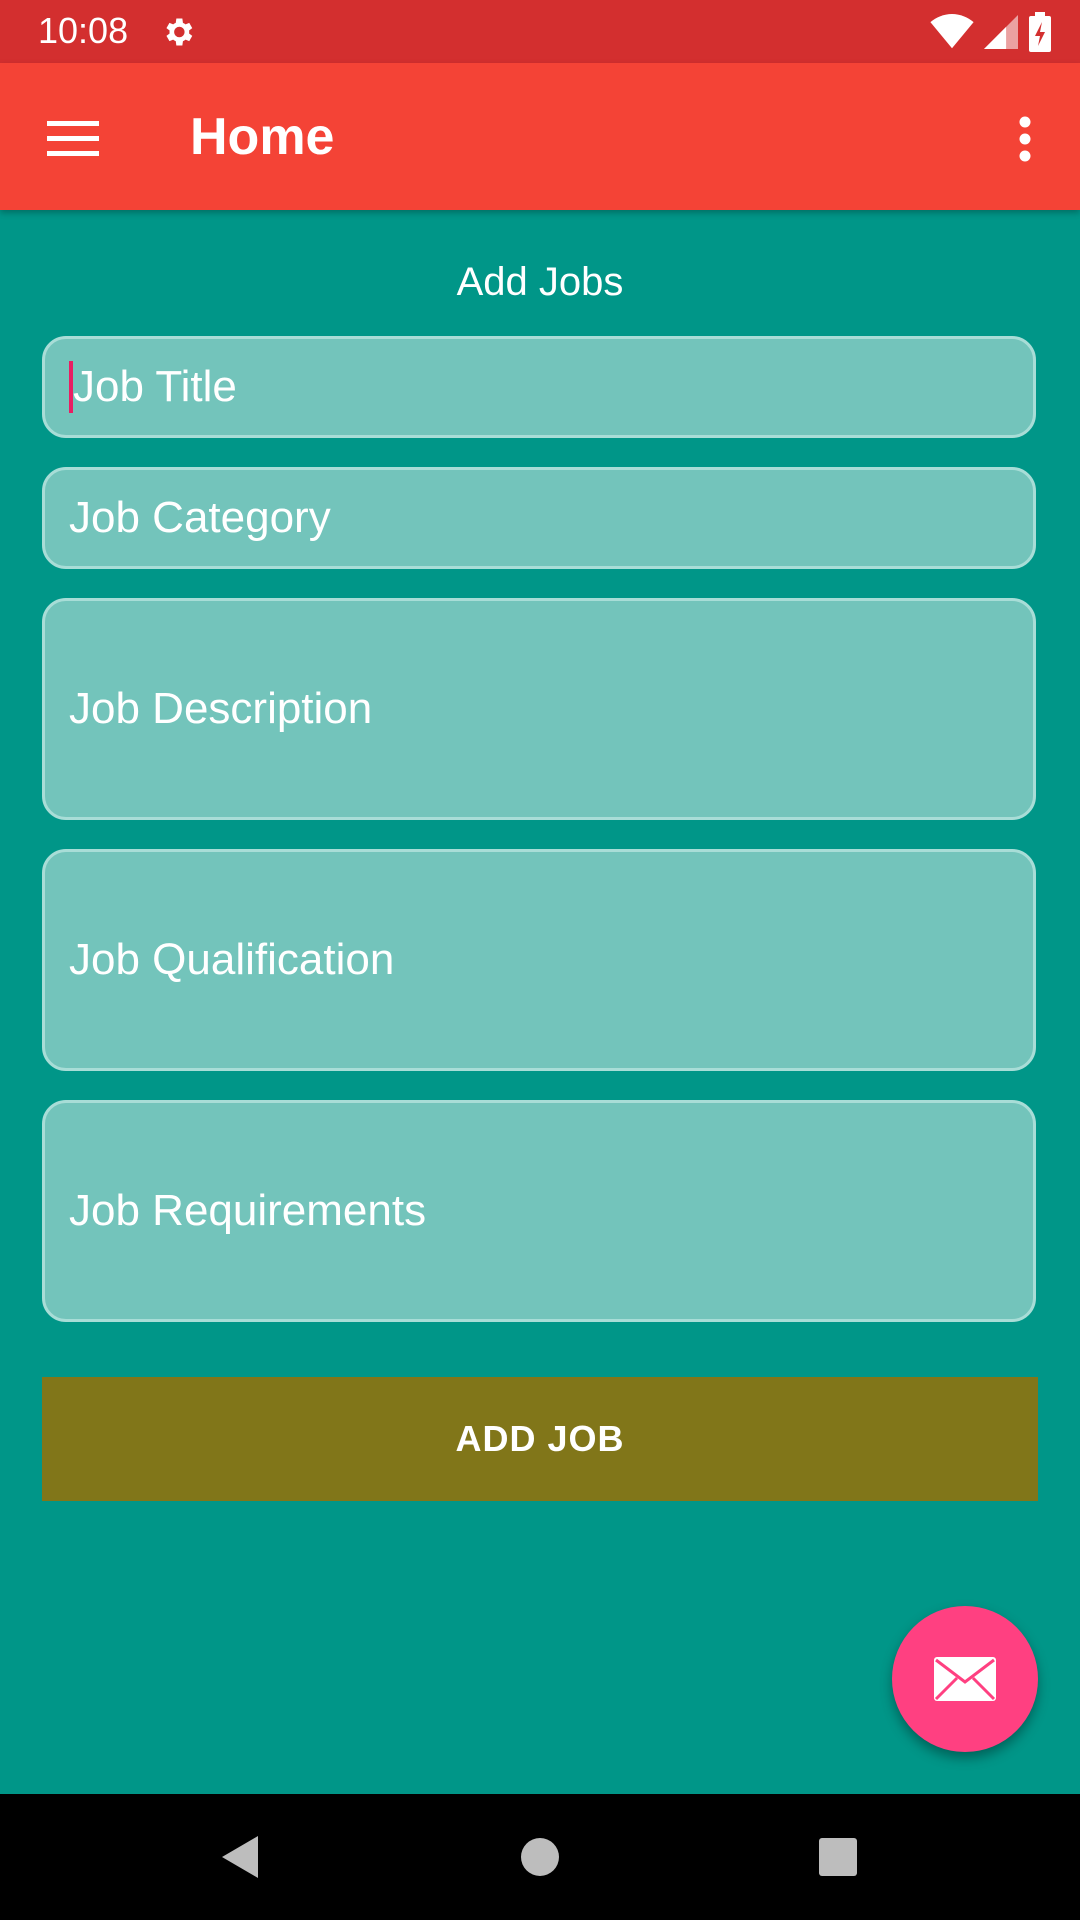 This screenshot has height=1920, width=1080. What do you see at coordinates (551, 709) in the screenshot?
I see `job-description-input` at bounding box center [551, 709].